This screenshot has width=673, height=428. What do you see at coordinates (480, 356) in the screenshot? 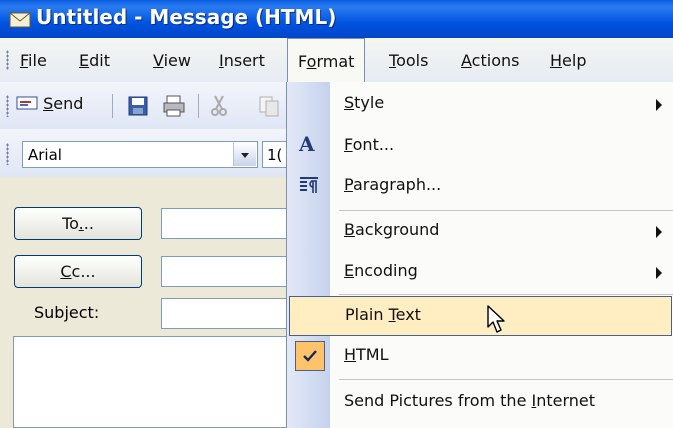
I see `menu-item-html: HTML` at bounding box center [480, 356].